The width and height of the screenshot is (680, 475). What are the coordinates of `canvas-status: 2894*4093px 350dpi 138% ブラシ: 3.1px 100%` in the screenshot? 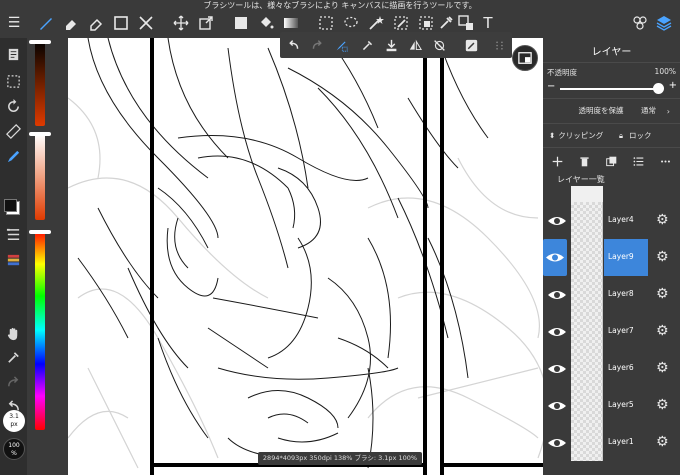 It's located at (340, 458).